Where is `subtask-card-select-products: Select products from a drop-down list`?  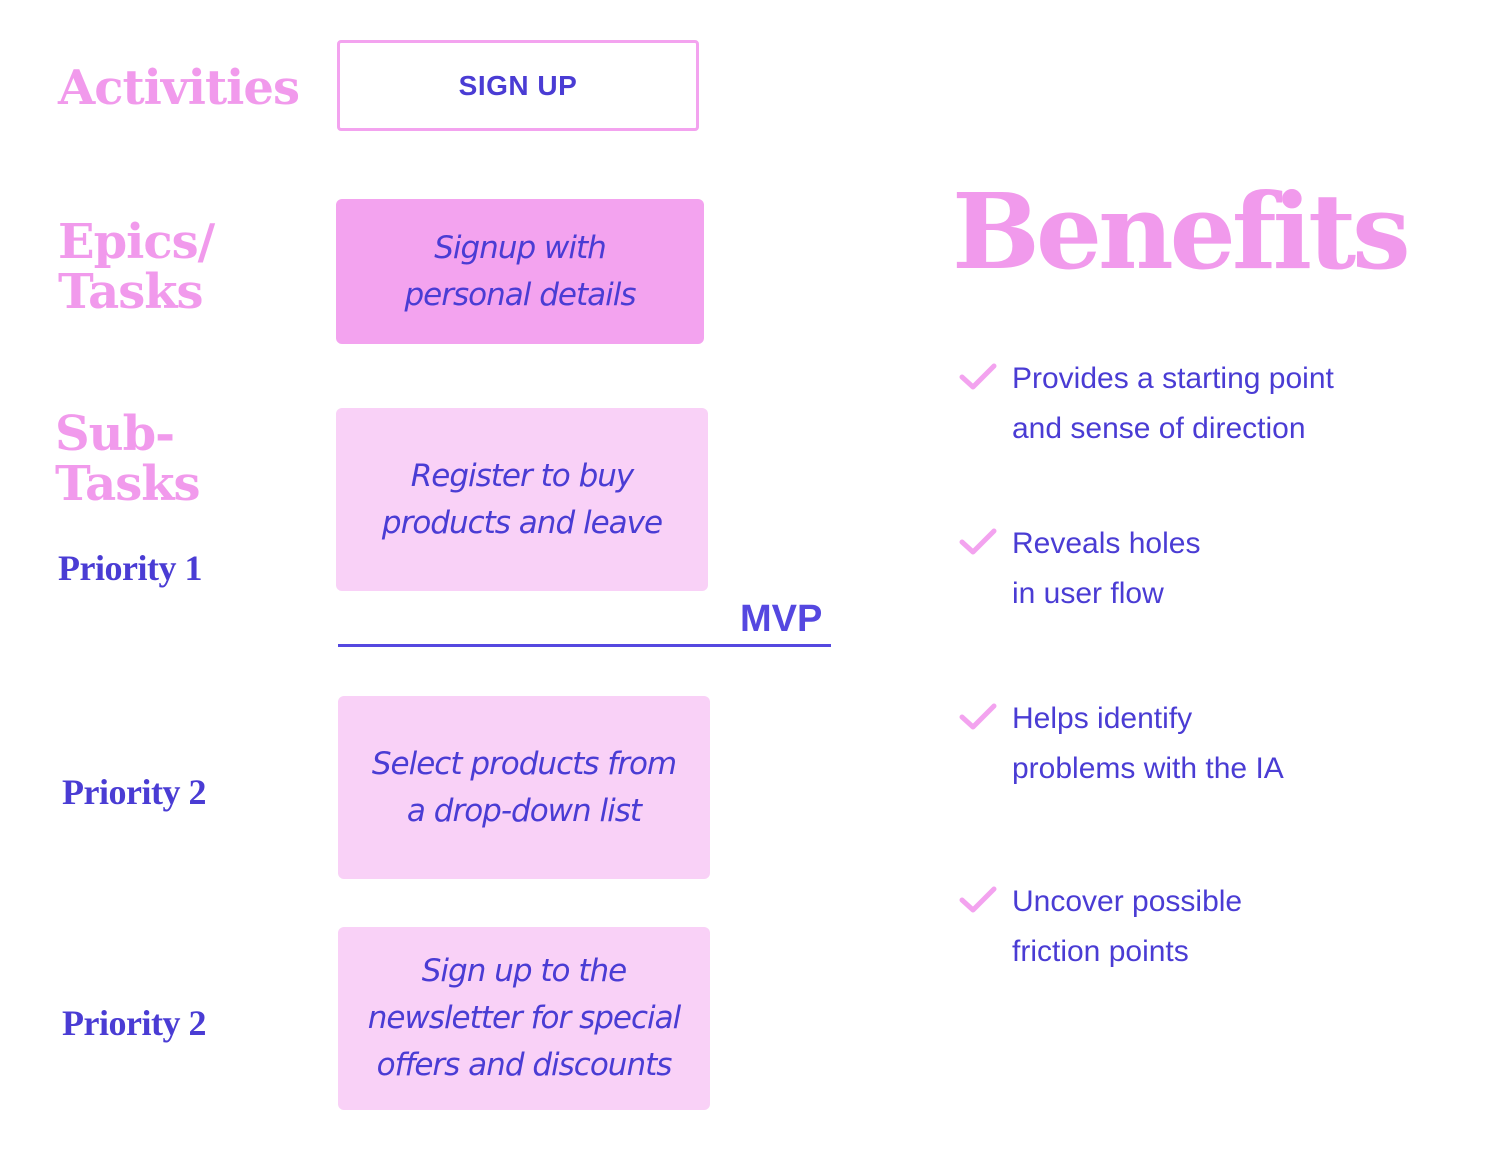
subtask-card-select-products: Select products from a drop-down list is located at coordinates (524, 787).